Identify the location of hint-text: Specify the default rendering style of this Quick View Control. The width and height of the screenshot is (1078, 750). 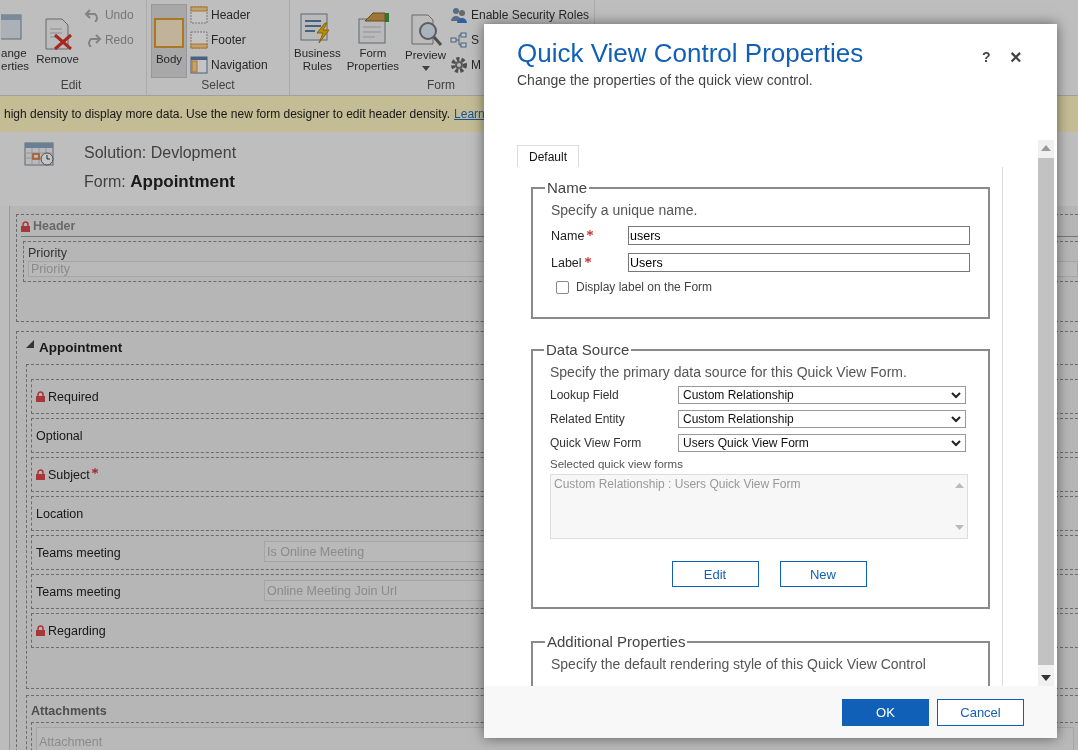
(739, 664).